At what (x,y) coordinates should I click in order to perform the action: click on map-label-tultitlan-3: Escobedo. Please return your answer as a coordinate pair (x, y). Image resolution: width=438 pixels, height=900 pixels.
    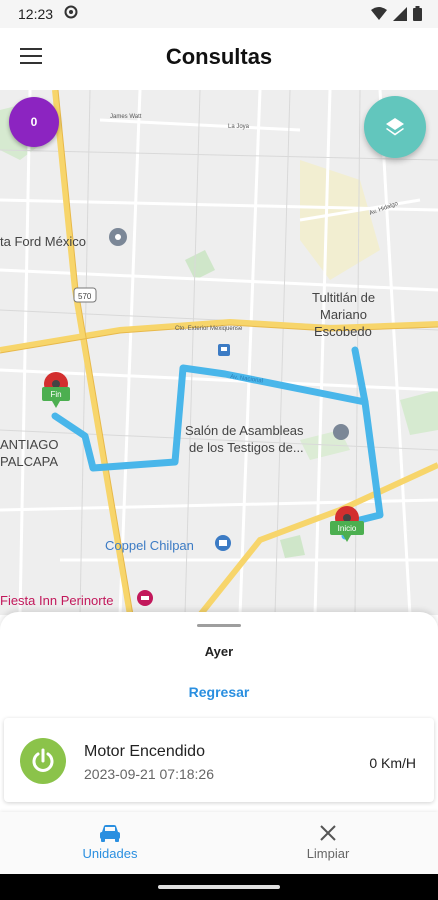
    Looking at the image, I should click on (343, 331).